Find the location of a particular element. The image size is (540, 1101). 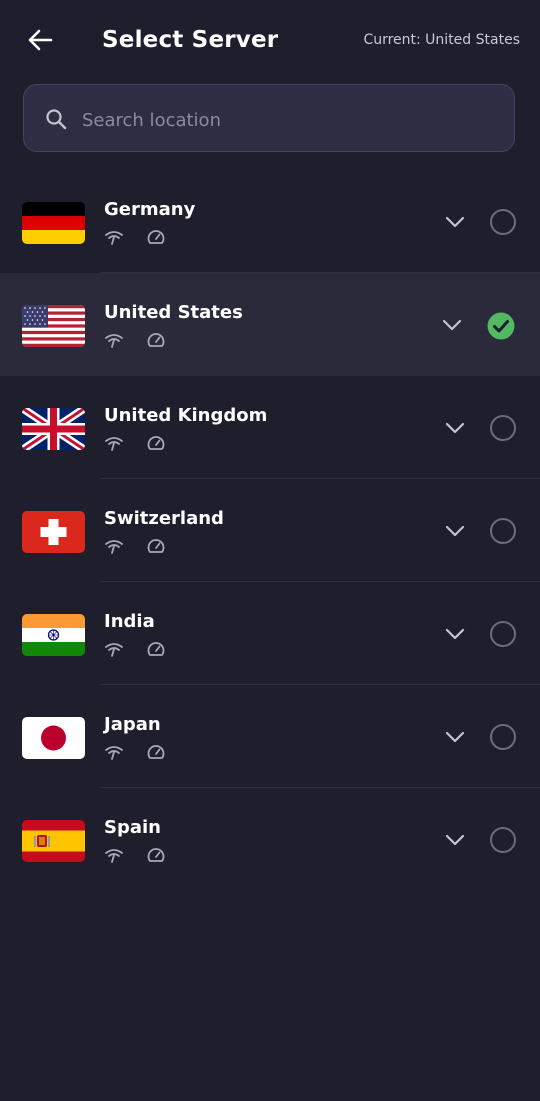

flag-spain-icon is located at coordinates (53, 841).